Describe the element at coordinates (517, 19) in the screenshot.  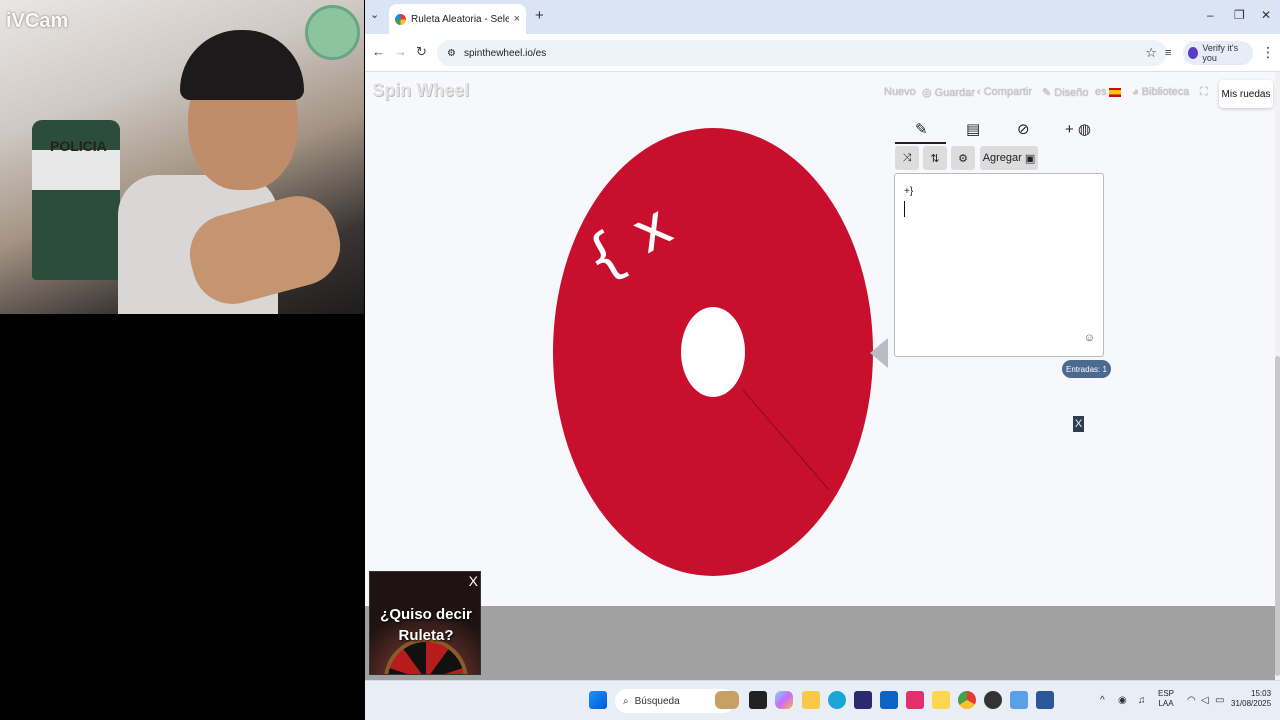
I see `tab-close-icon: ×` at that location.